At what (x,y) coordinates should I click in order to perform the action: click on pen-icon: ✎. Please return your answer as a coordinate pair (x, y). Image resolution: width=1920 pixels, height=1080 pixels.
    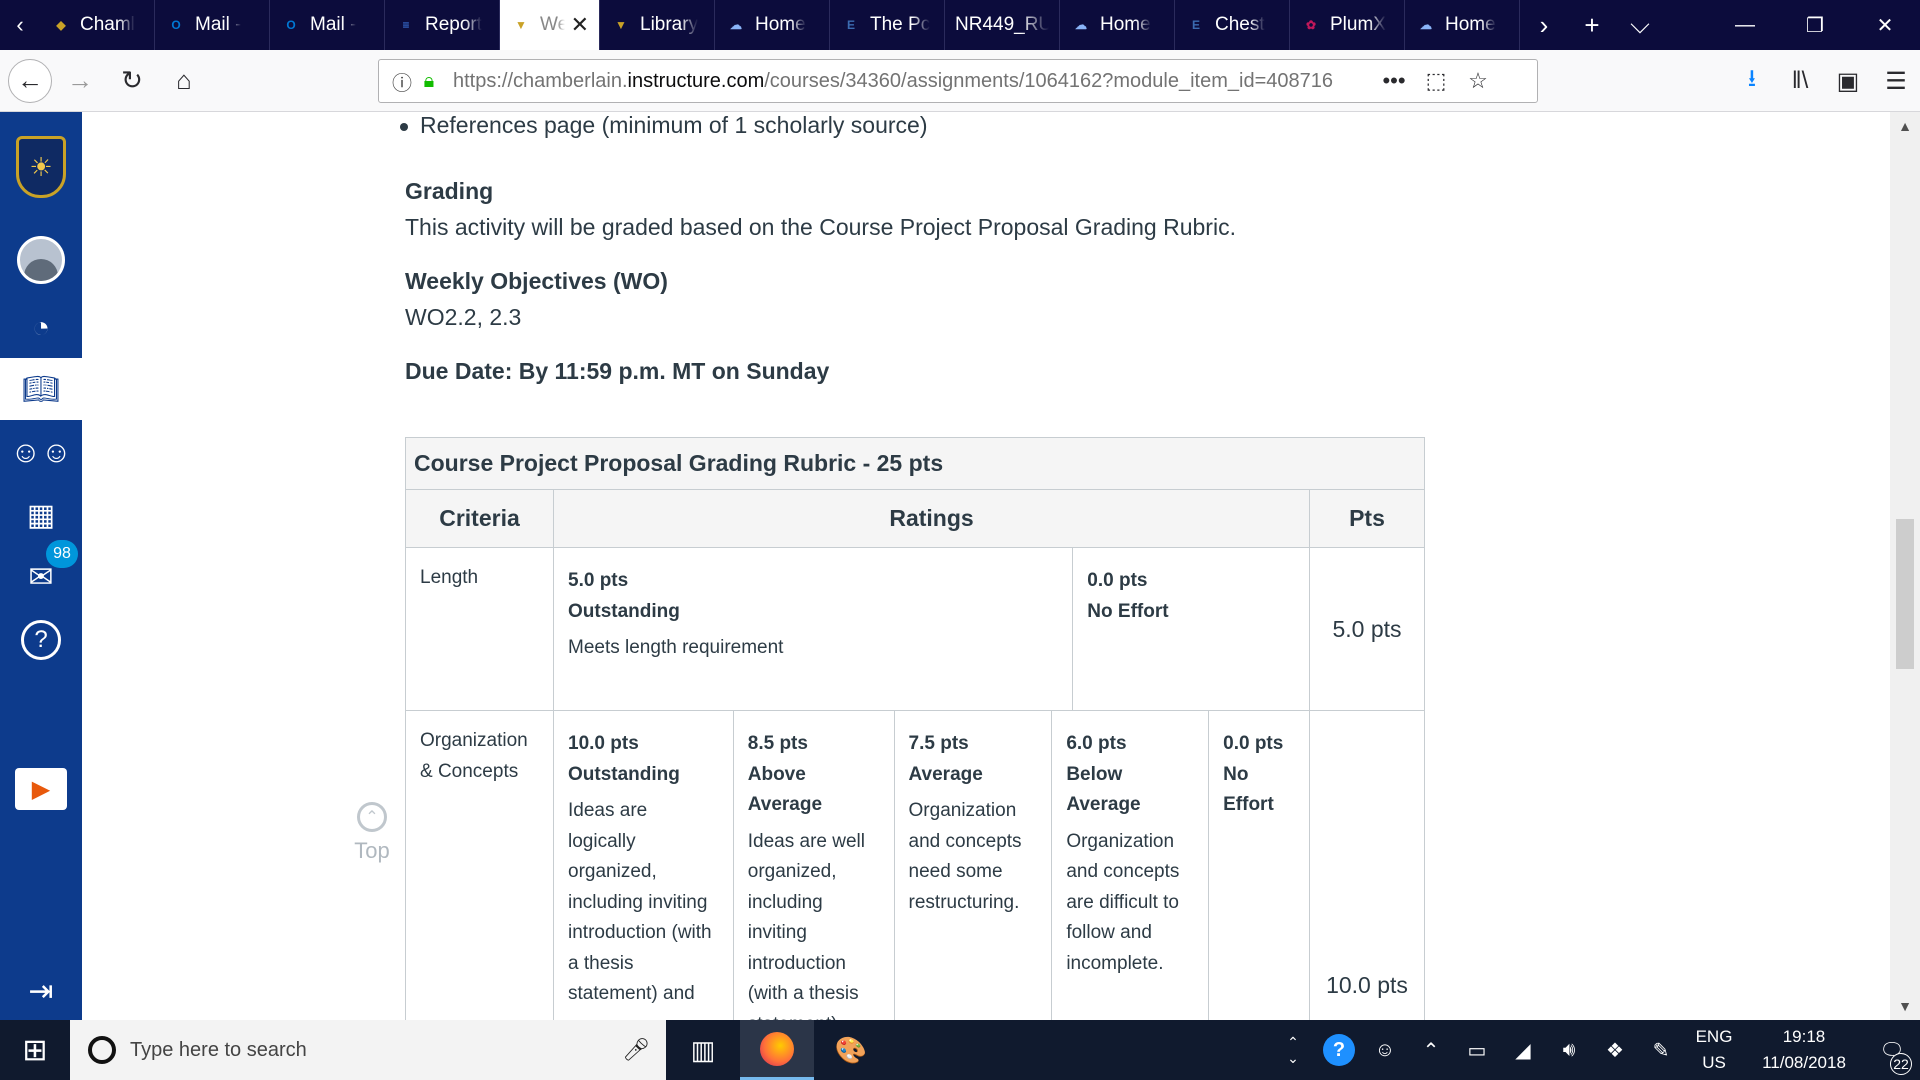
    Looking at the image, I should click on (1661, 1050).